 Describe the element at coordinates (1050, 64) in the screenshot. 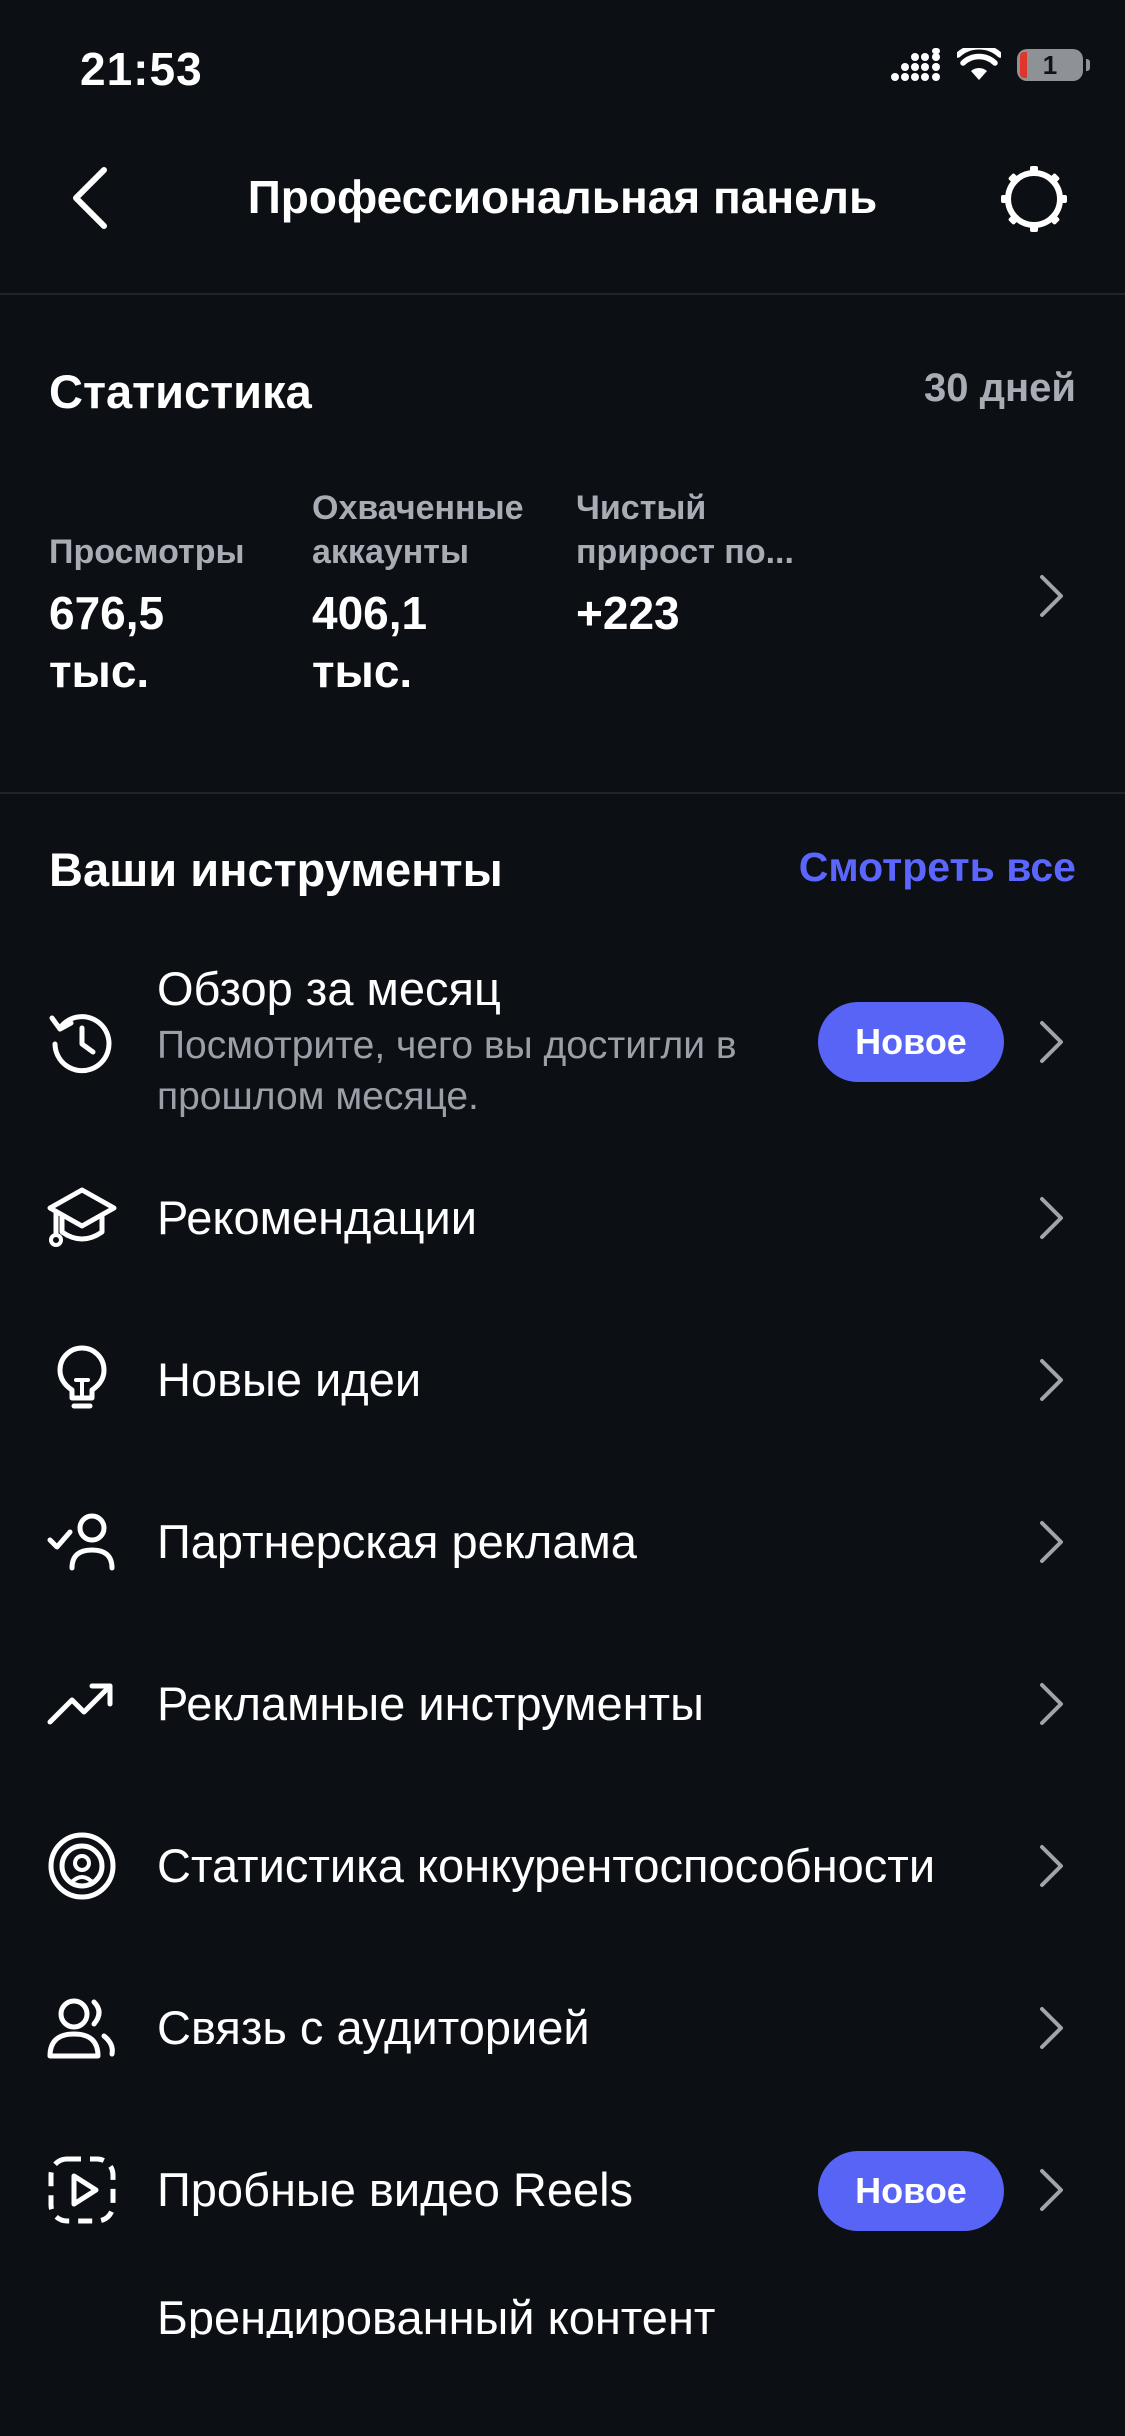

I see `battery-level: 1` at that location.